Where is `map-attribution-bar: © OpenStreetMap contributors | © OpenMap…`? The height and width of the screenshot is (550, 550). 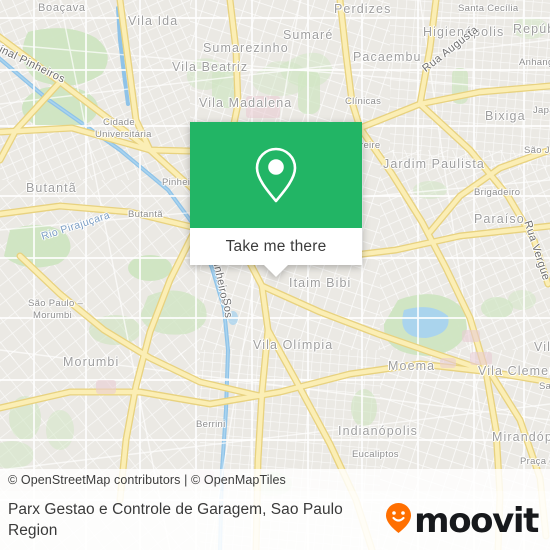
map-attribution-bar: © OpenStreetMap contributors | © OpenMap… is located at coordinates (275, 480).